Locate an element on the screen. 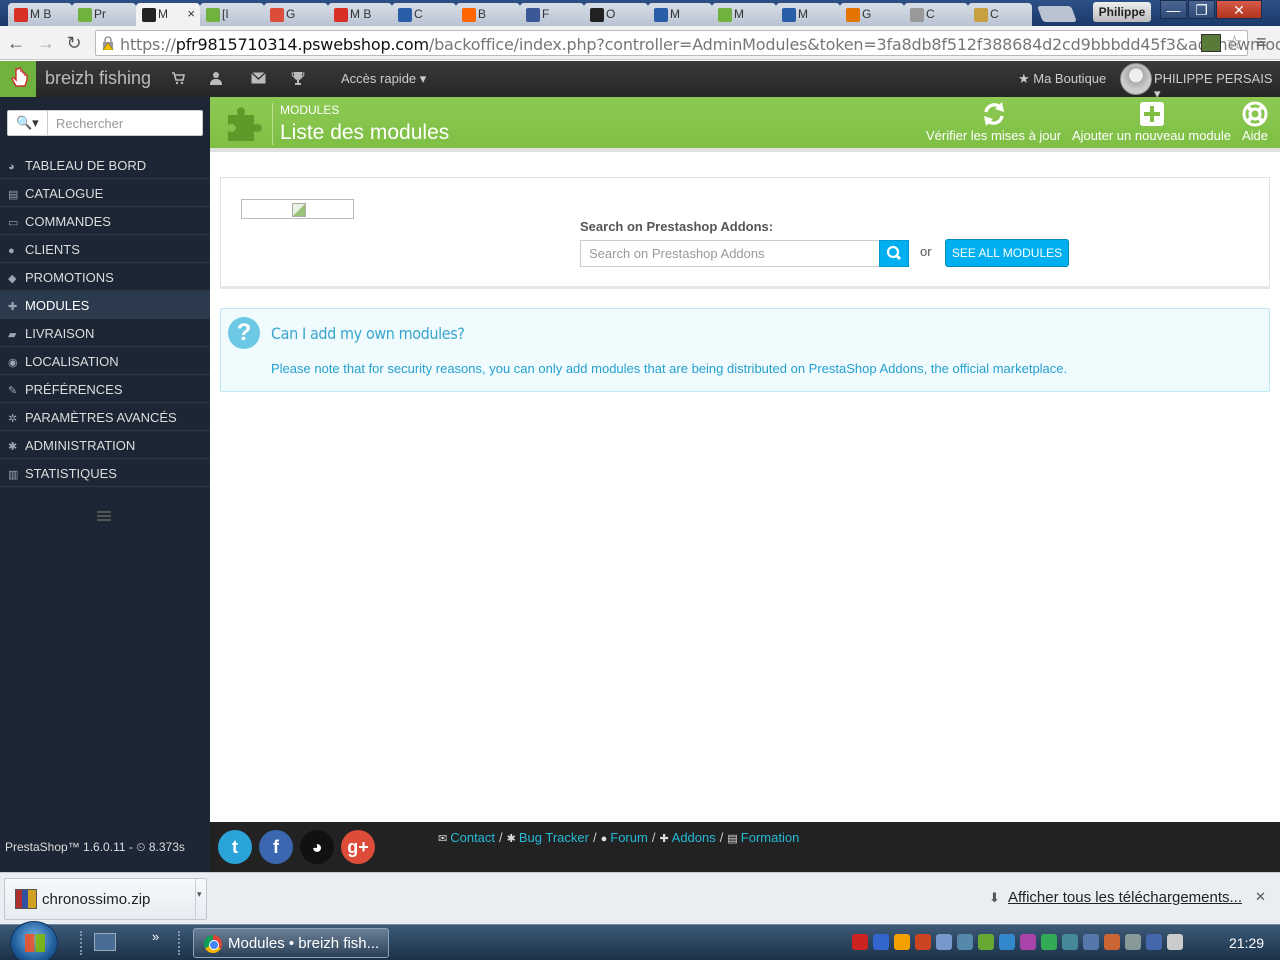 The height and width of the screenshot is (960, 1280). back-button: ← is located at coordinates (16, 43).